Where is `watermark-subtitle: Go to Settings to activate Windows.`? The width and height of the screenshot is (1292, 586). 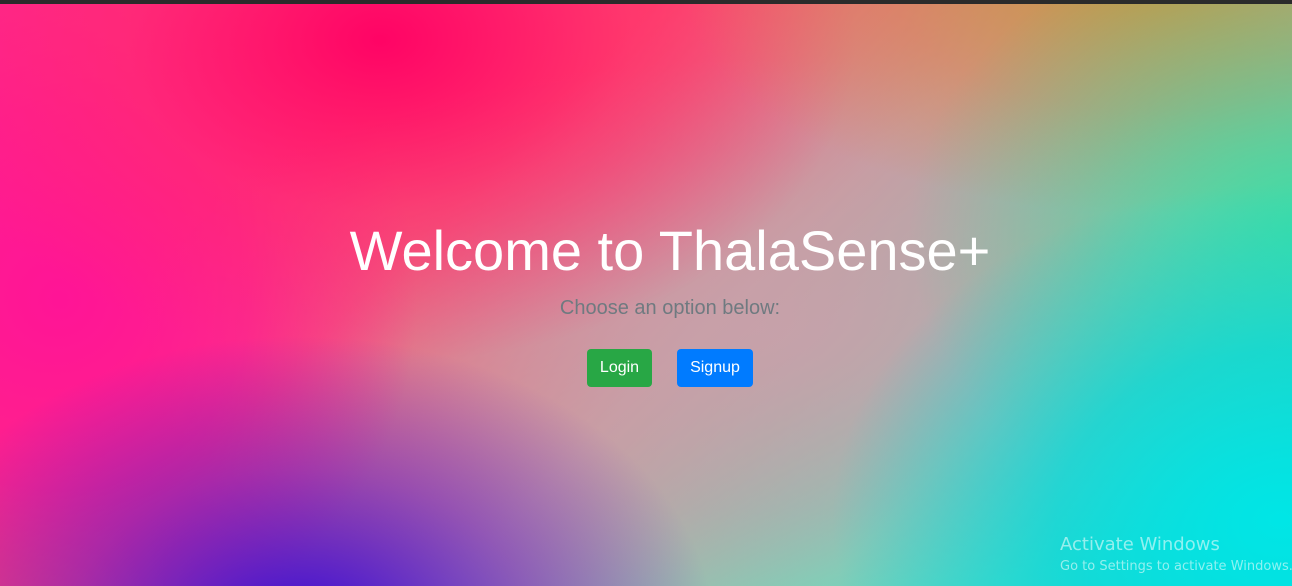
watermark-subtitle: Go to Settings to activate Windows. is located at coordinates (1176, 566).